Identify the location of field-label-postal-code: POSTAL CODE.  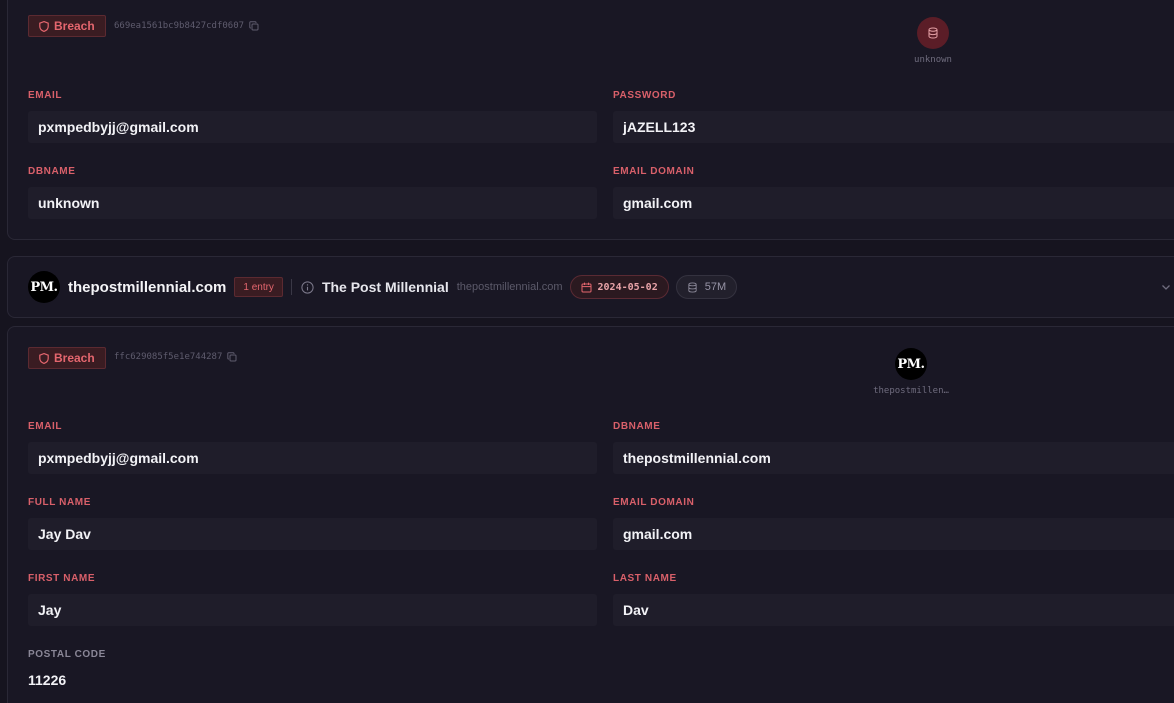
(67, 654).